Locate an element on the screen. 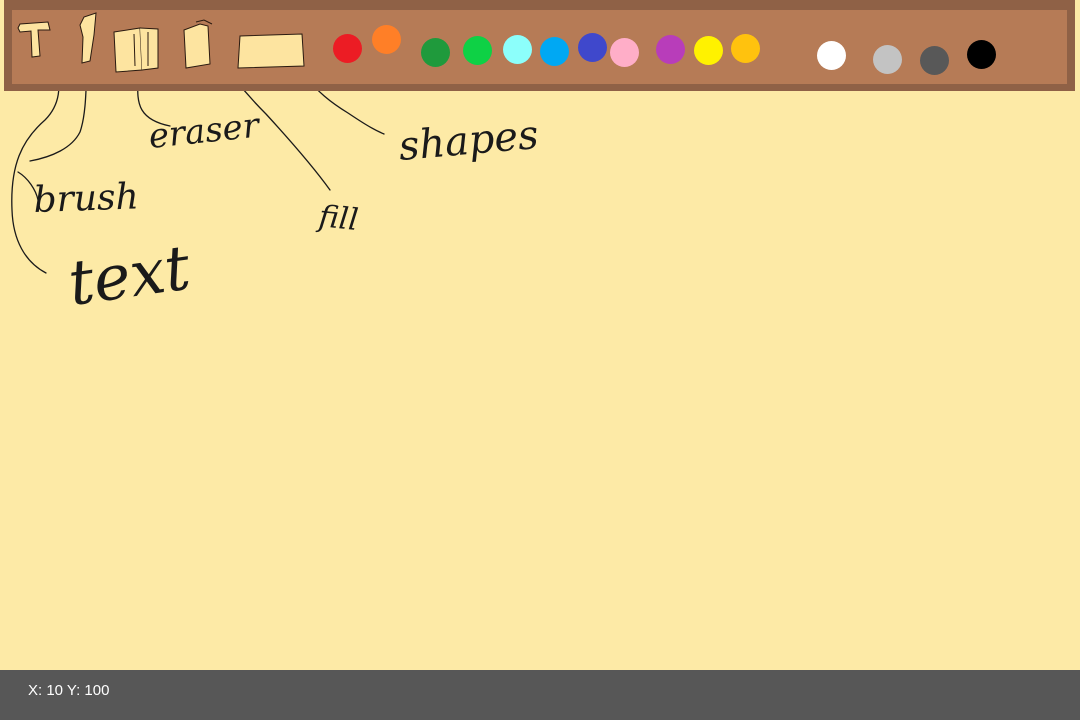 This screenshot has height=720, width=1080. eraser-tool-button is located at coordinates (136, 49).